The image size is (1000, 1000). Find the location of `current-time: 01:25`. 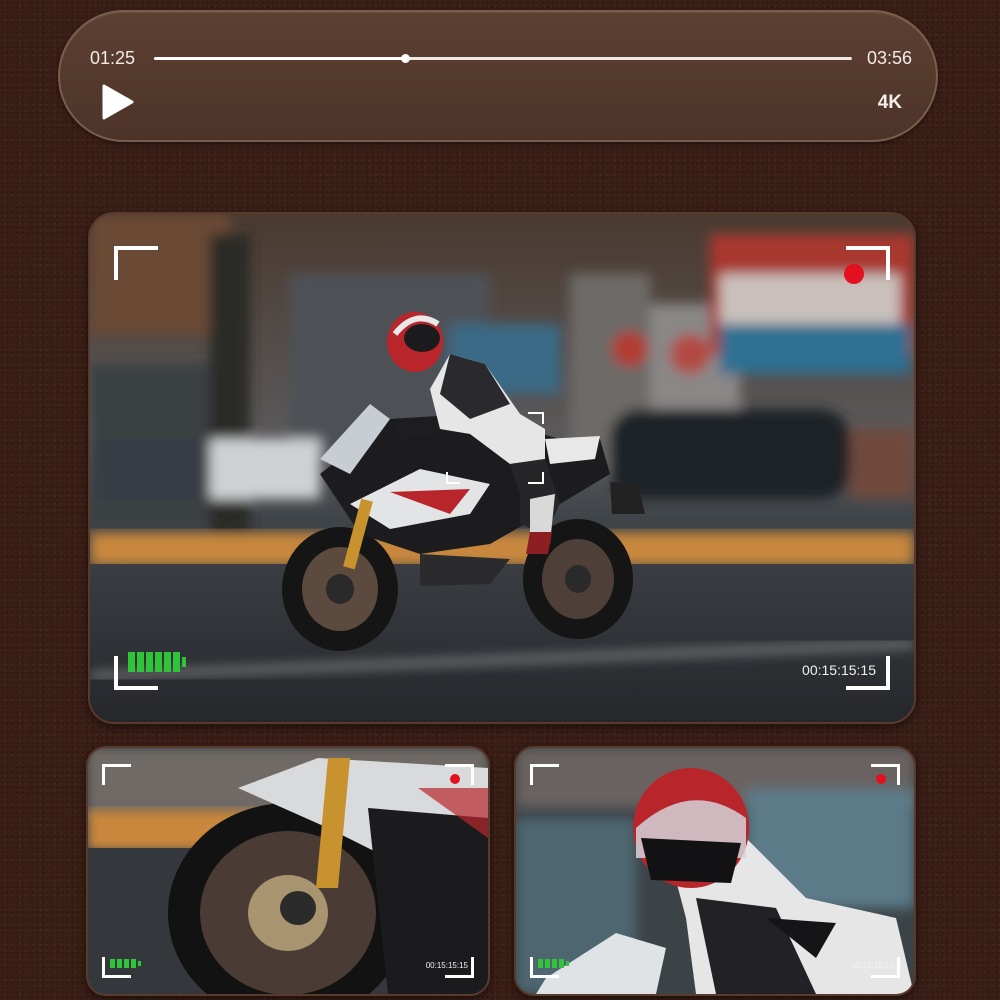

current-time: 01:25 is located at coordinates (113, 58).